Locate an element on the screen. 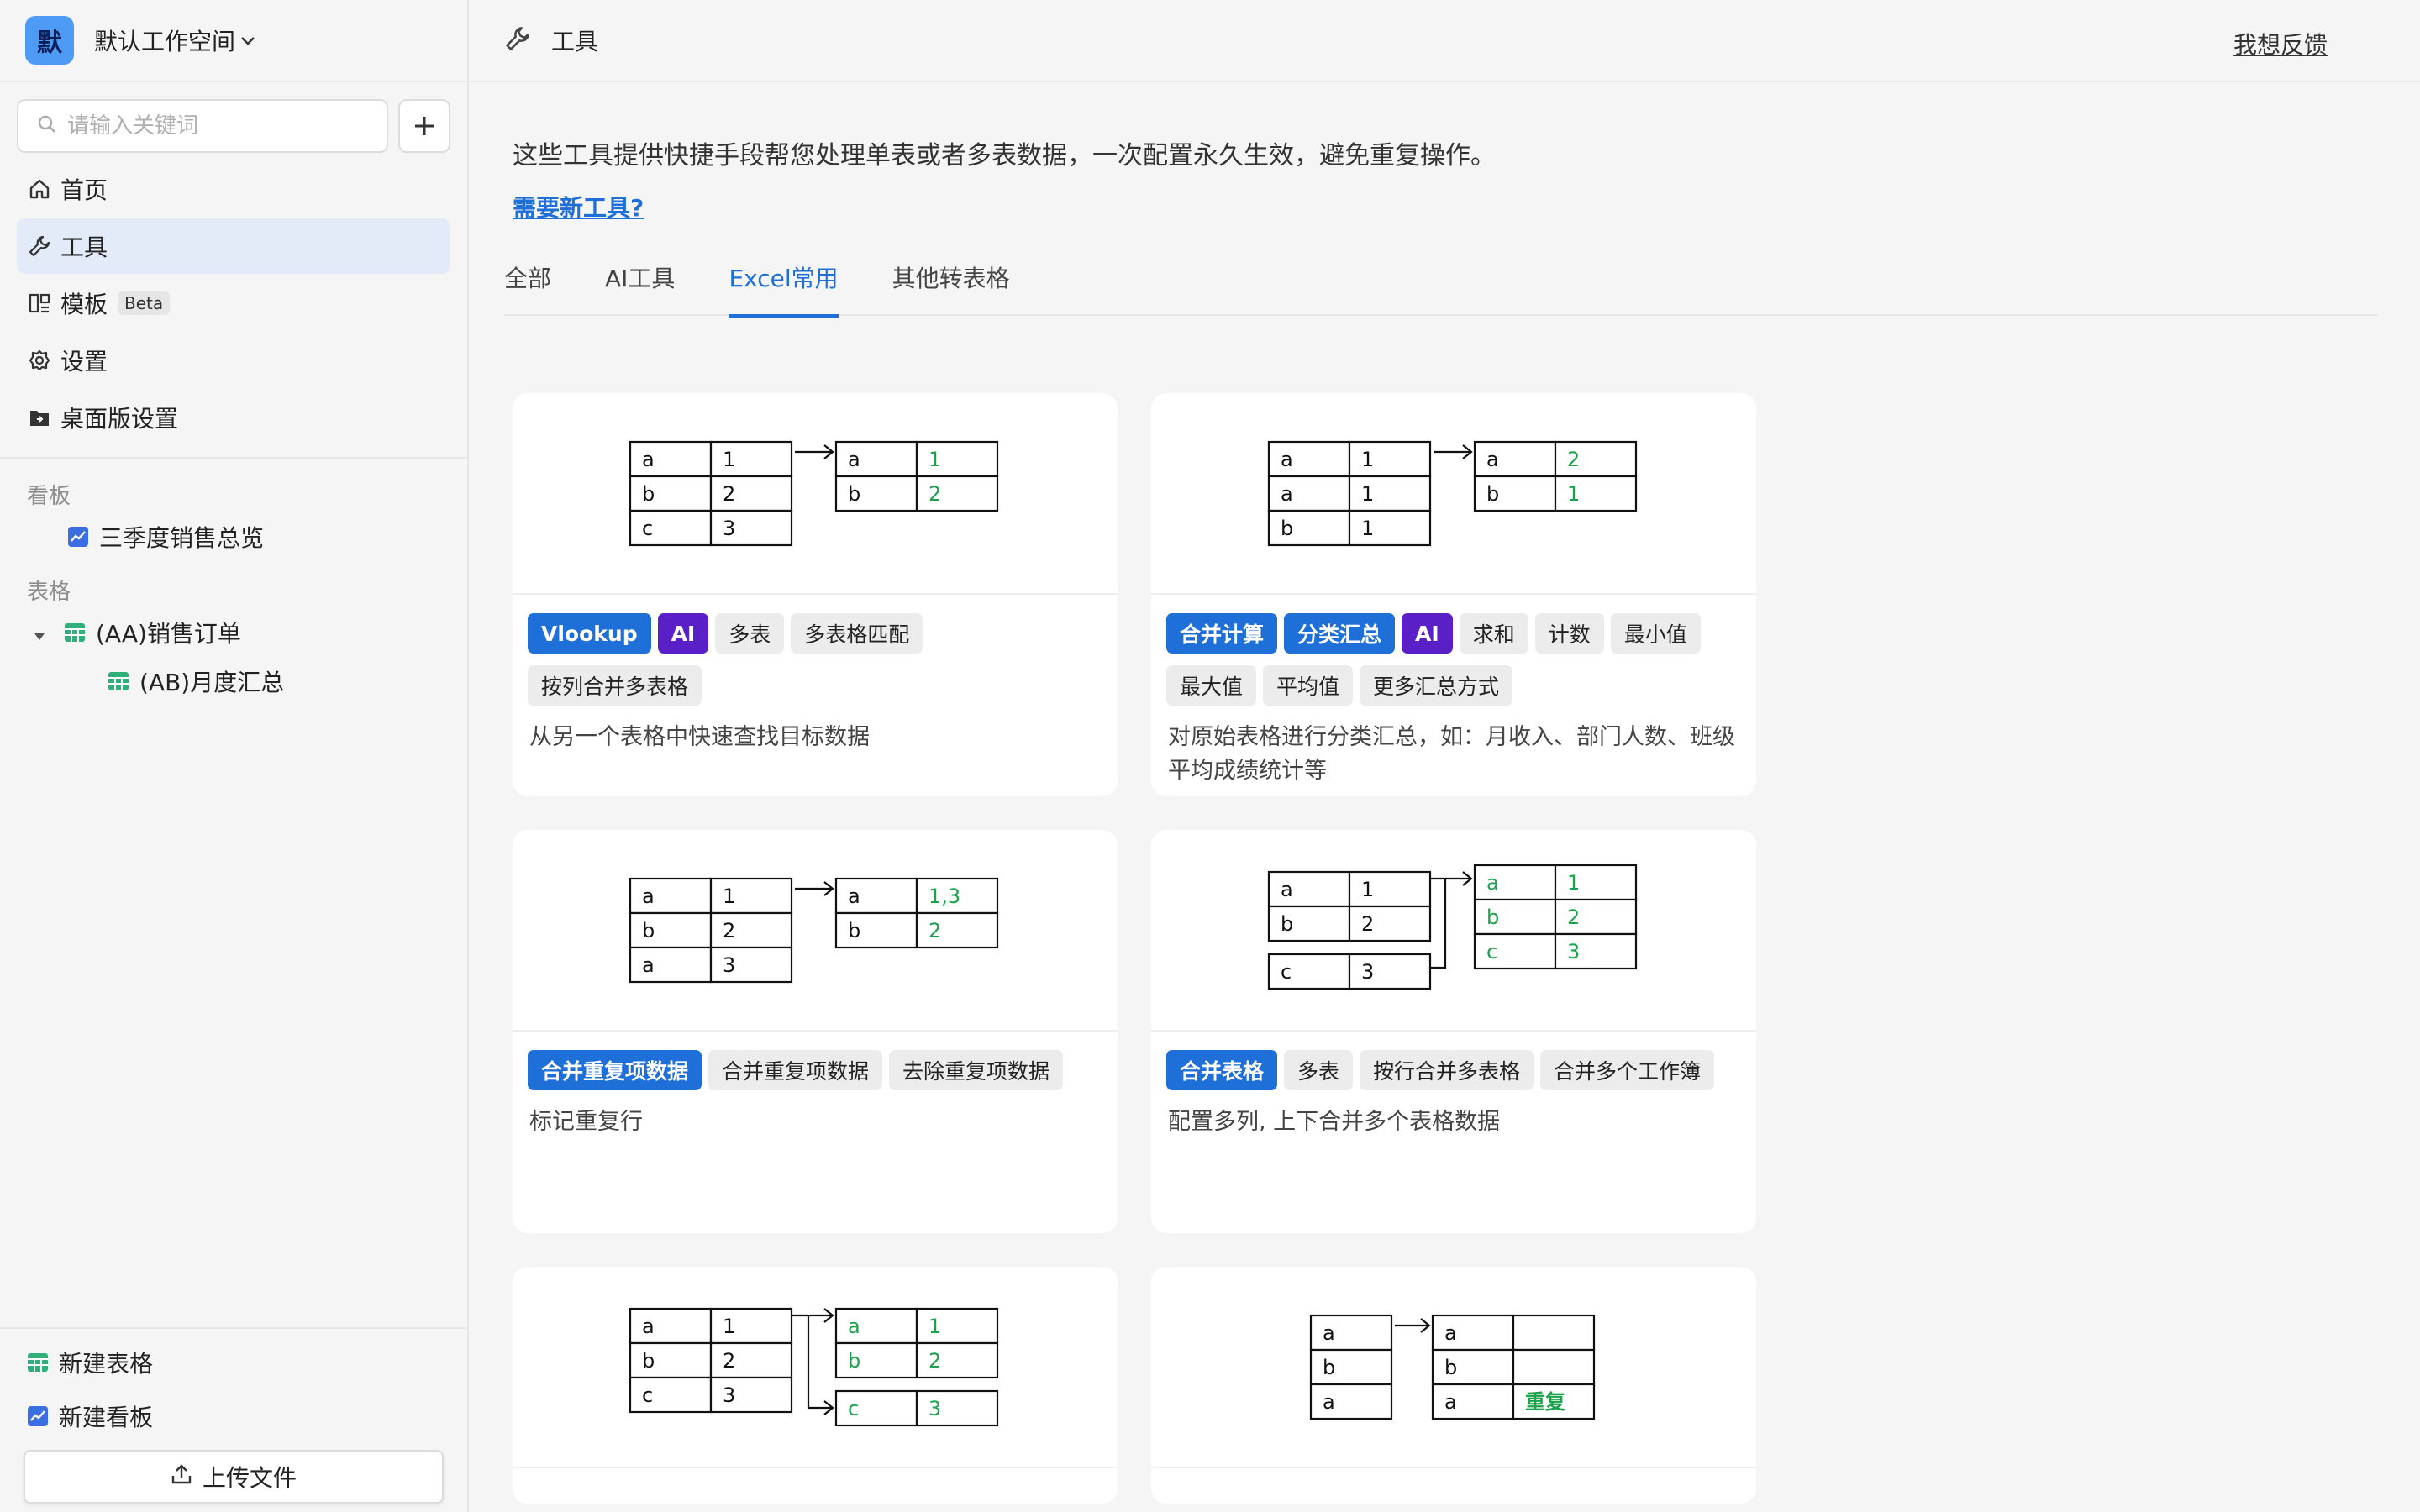 This screenshot has height=1512, width=2420. table-transform-illustration: a 1 b 2 c 3 a 1 b 2 c 3 is located at coordinates (814, 1367).